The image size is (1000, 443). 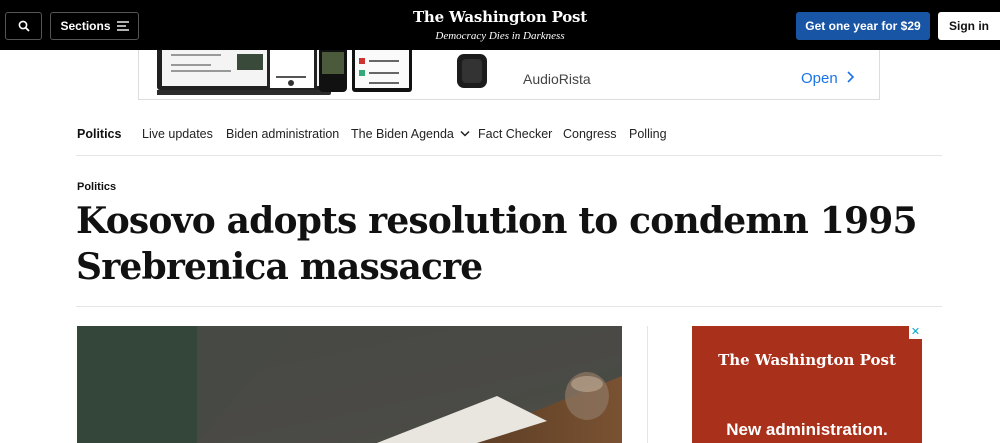 I want to click on sections-label: Sections, so click(x=85, y=26).